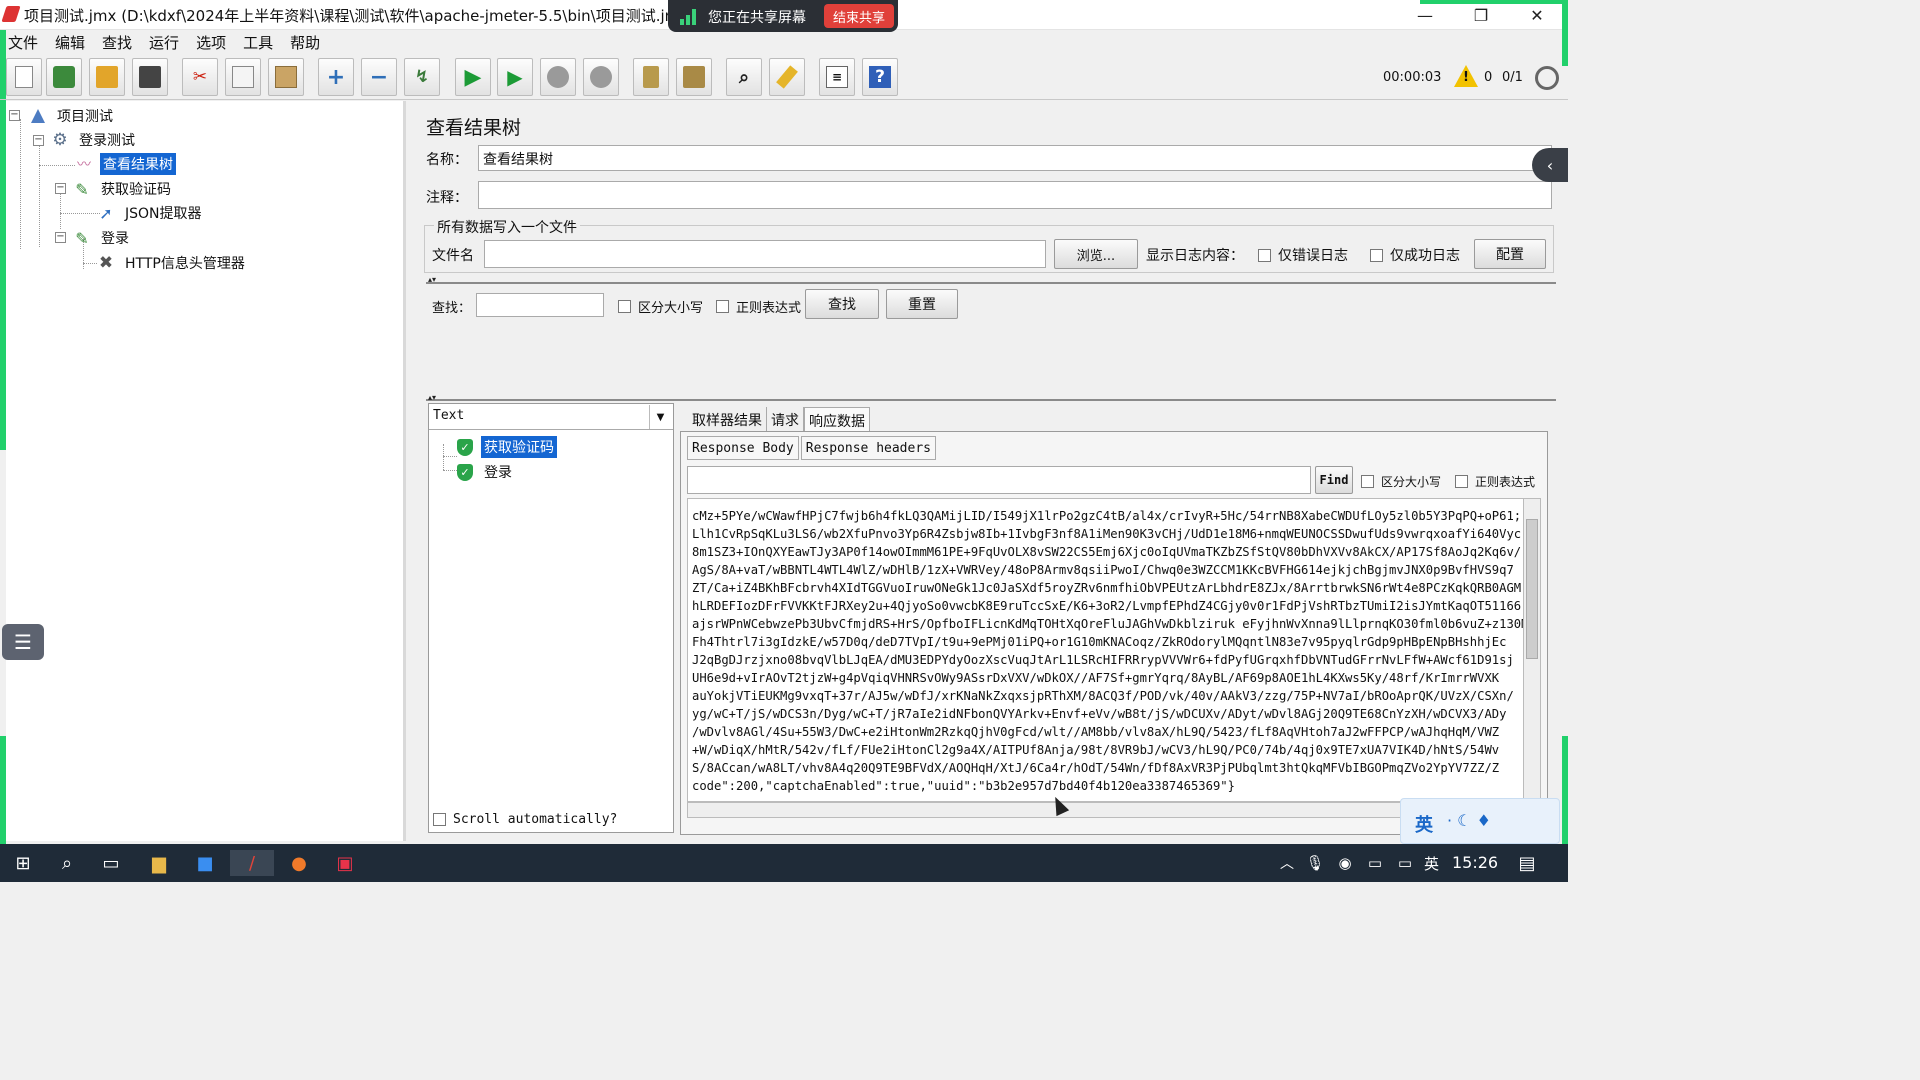 The width and height of the screenshot is (1920, 1080). Describe the element at coordinates (868, 448) in the screenshot. I see `tab-response-headers: Response headers` at that location.